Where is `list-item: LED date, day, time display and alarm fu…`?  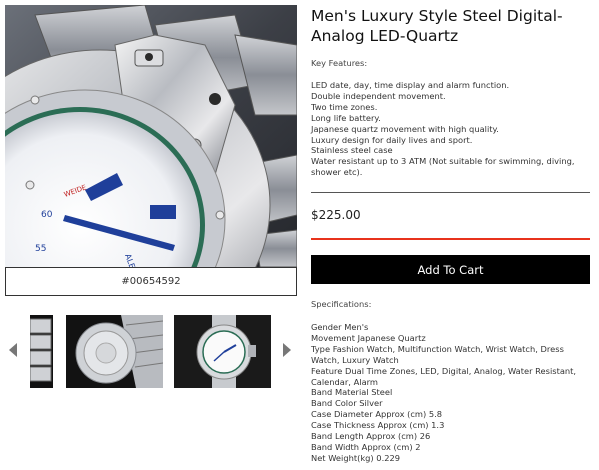
list-item: LED date, day, time display and alarm fu… is located at coordinates (410, 85).